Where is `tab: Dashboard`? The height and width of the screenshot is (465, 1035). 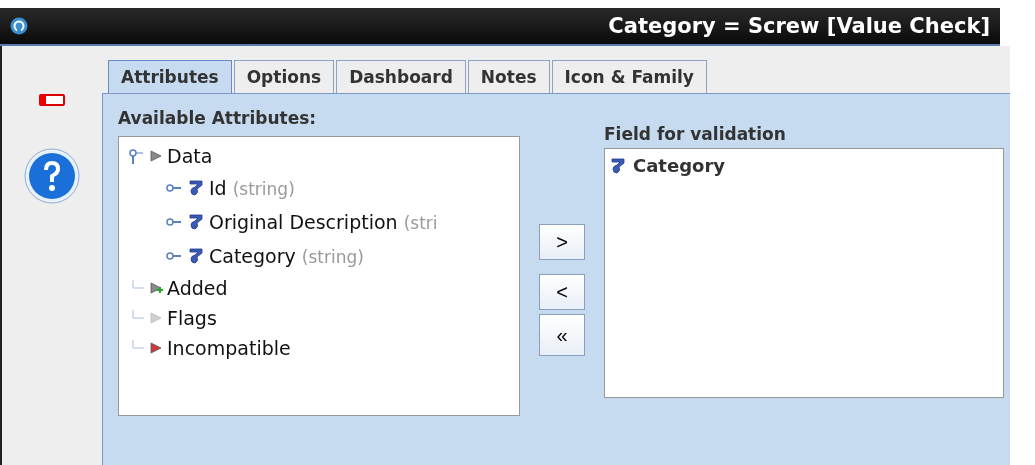
tab: Dashboard is located at coordinates (401, 76).